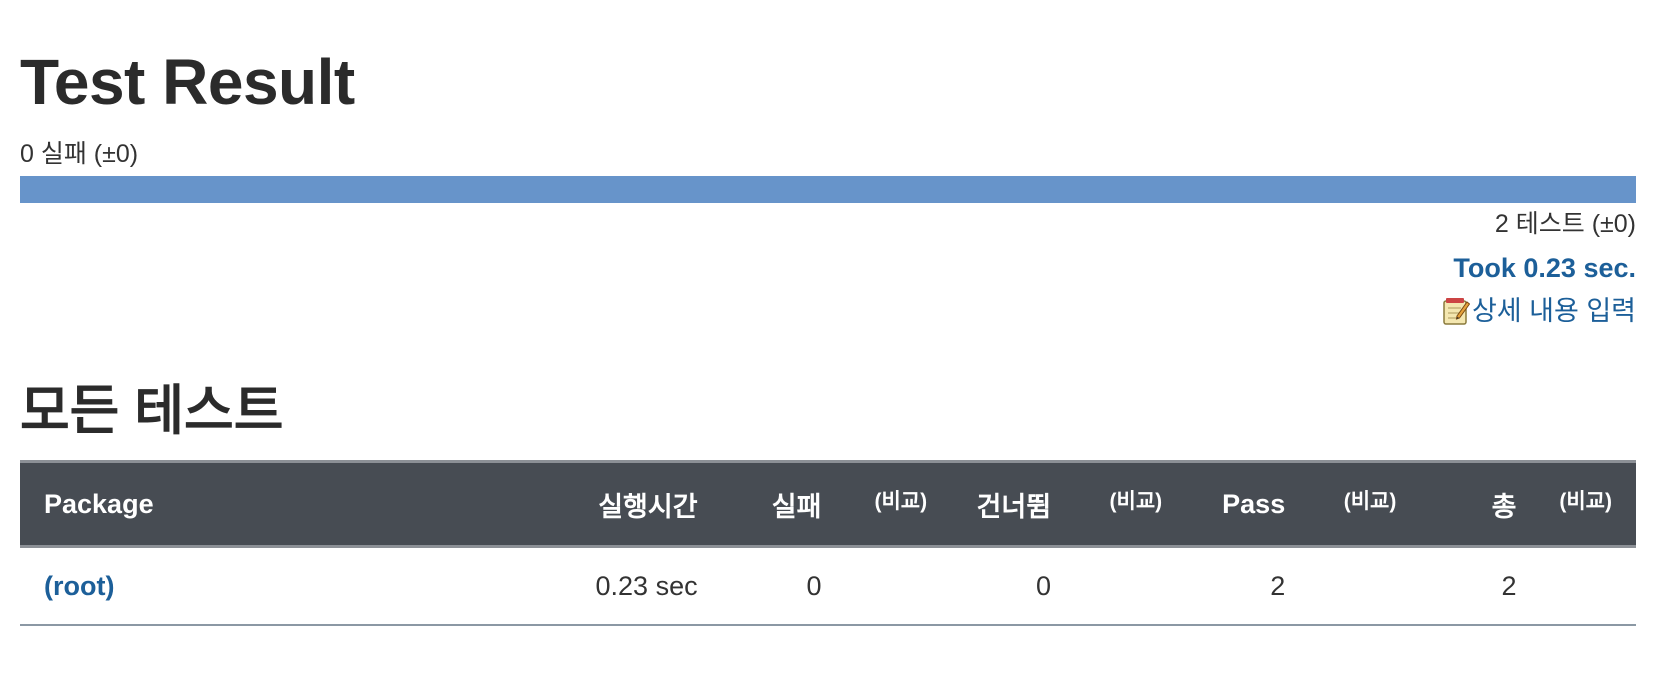 This screenshot has height=688, width=1654. What do you see at coordinates (1224, 586) in the screenshot?
I see `cell-pass: 2` at bounding box center [1224, 586].